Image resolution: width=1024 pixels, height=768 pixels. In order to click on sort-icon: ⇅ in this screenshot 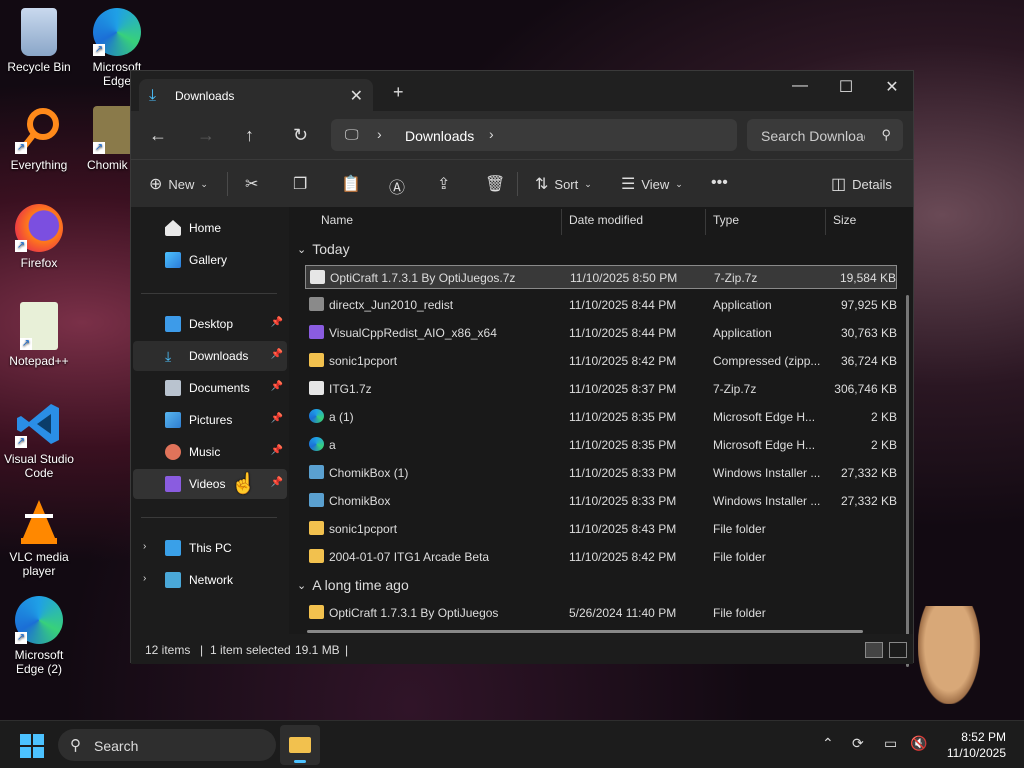, I will do `click(542, 184)`.